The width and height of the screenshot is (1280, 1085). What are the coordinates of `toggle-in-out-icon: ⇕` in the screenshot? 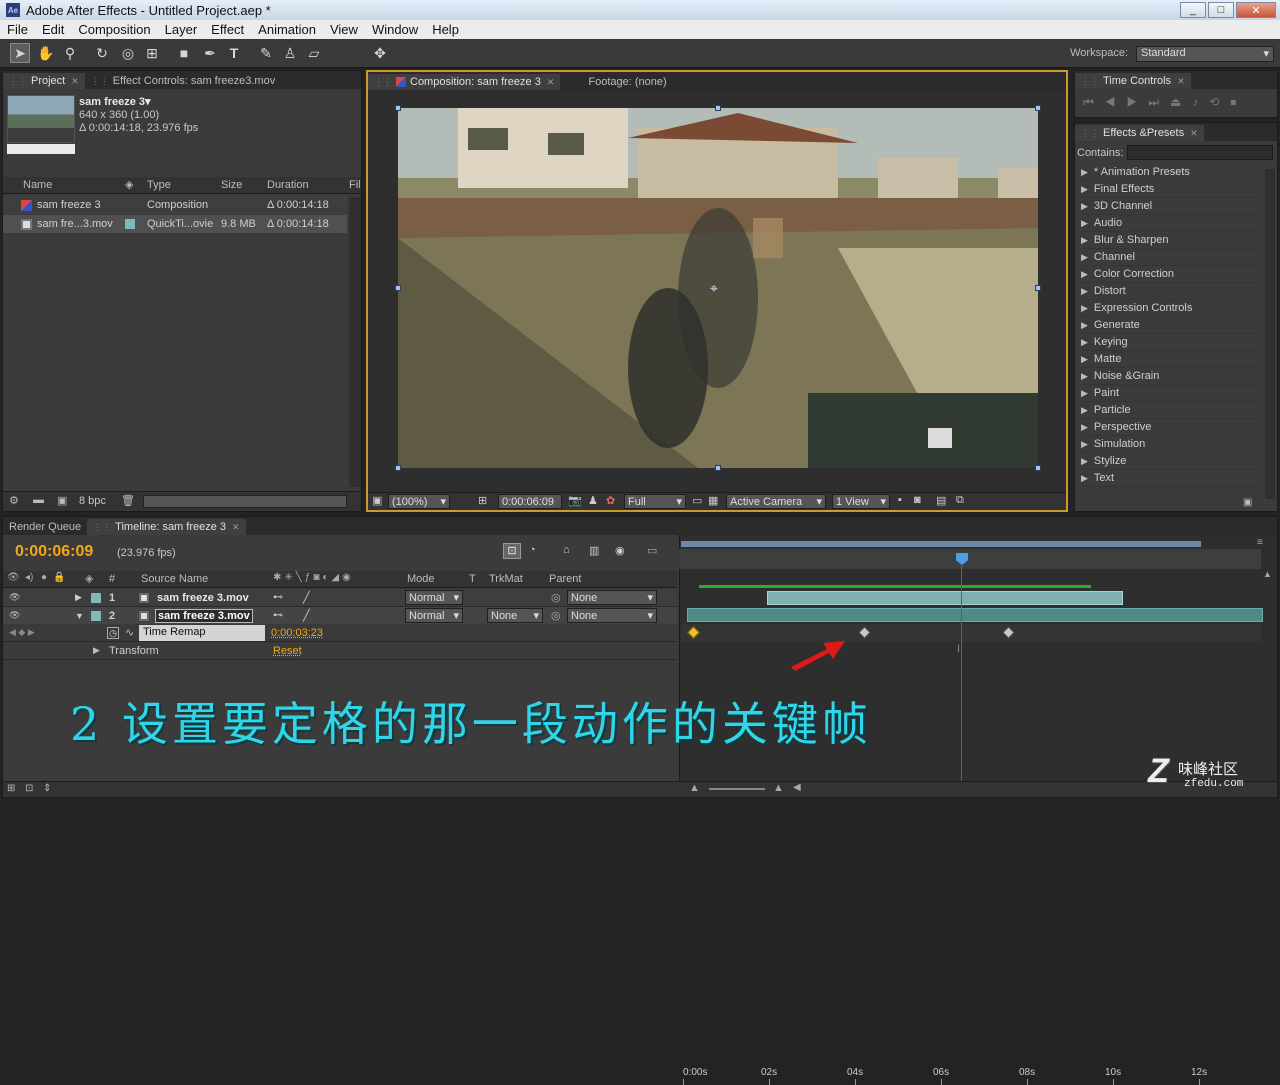 It's located at (47, 788).